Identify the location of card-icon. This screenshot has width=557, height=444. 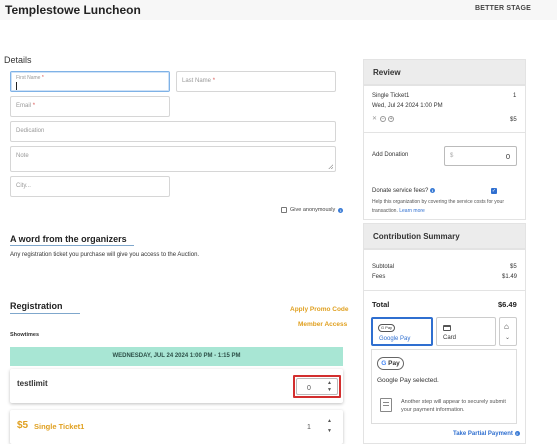
(447, 328).